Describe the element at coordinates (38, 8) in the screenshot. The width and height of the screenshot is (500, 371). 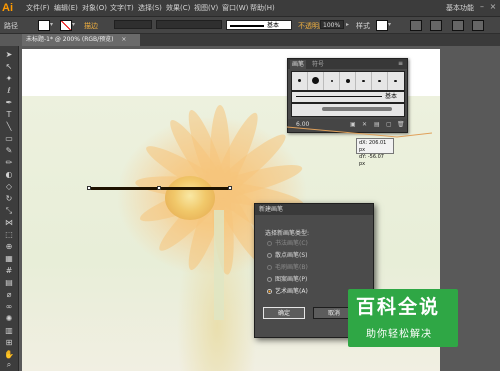
I see `menu-file: 文件(F)` at that location.